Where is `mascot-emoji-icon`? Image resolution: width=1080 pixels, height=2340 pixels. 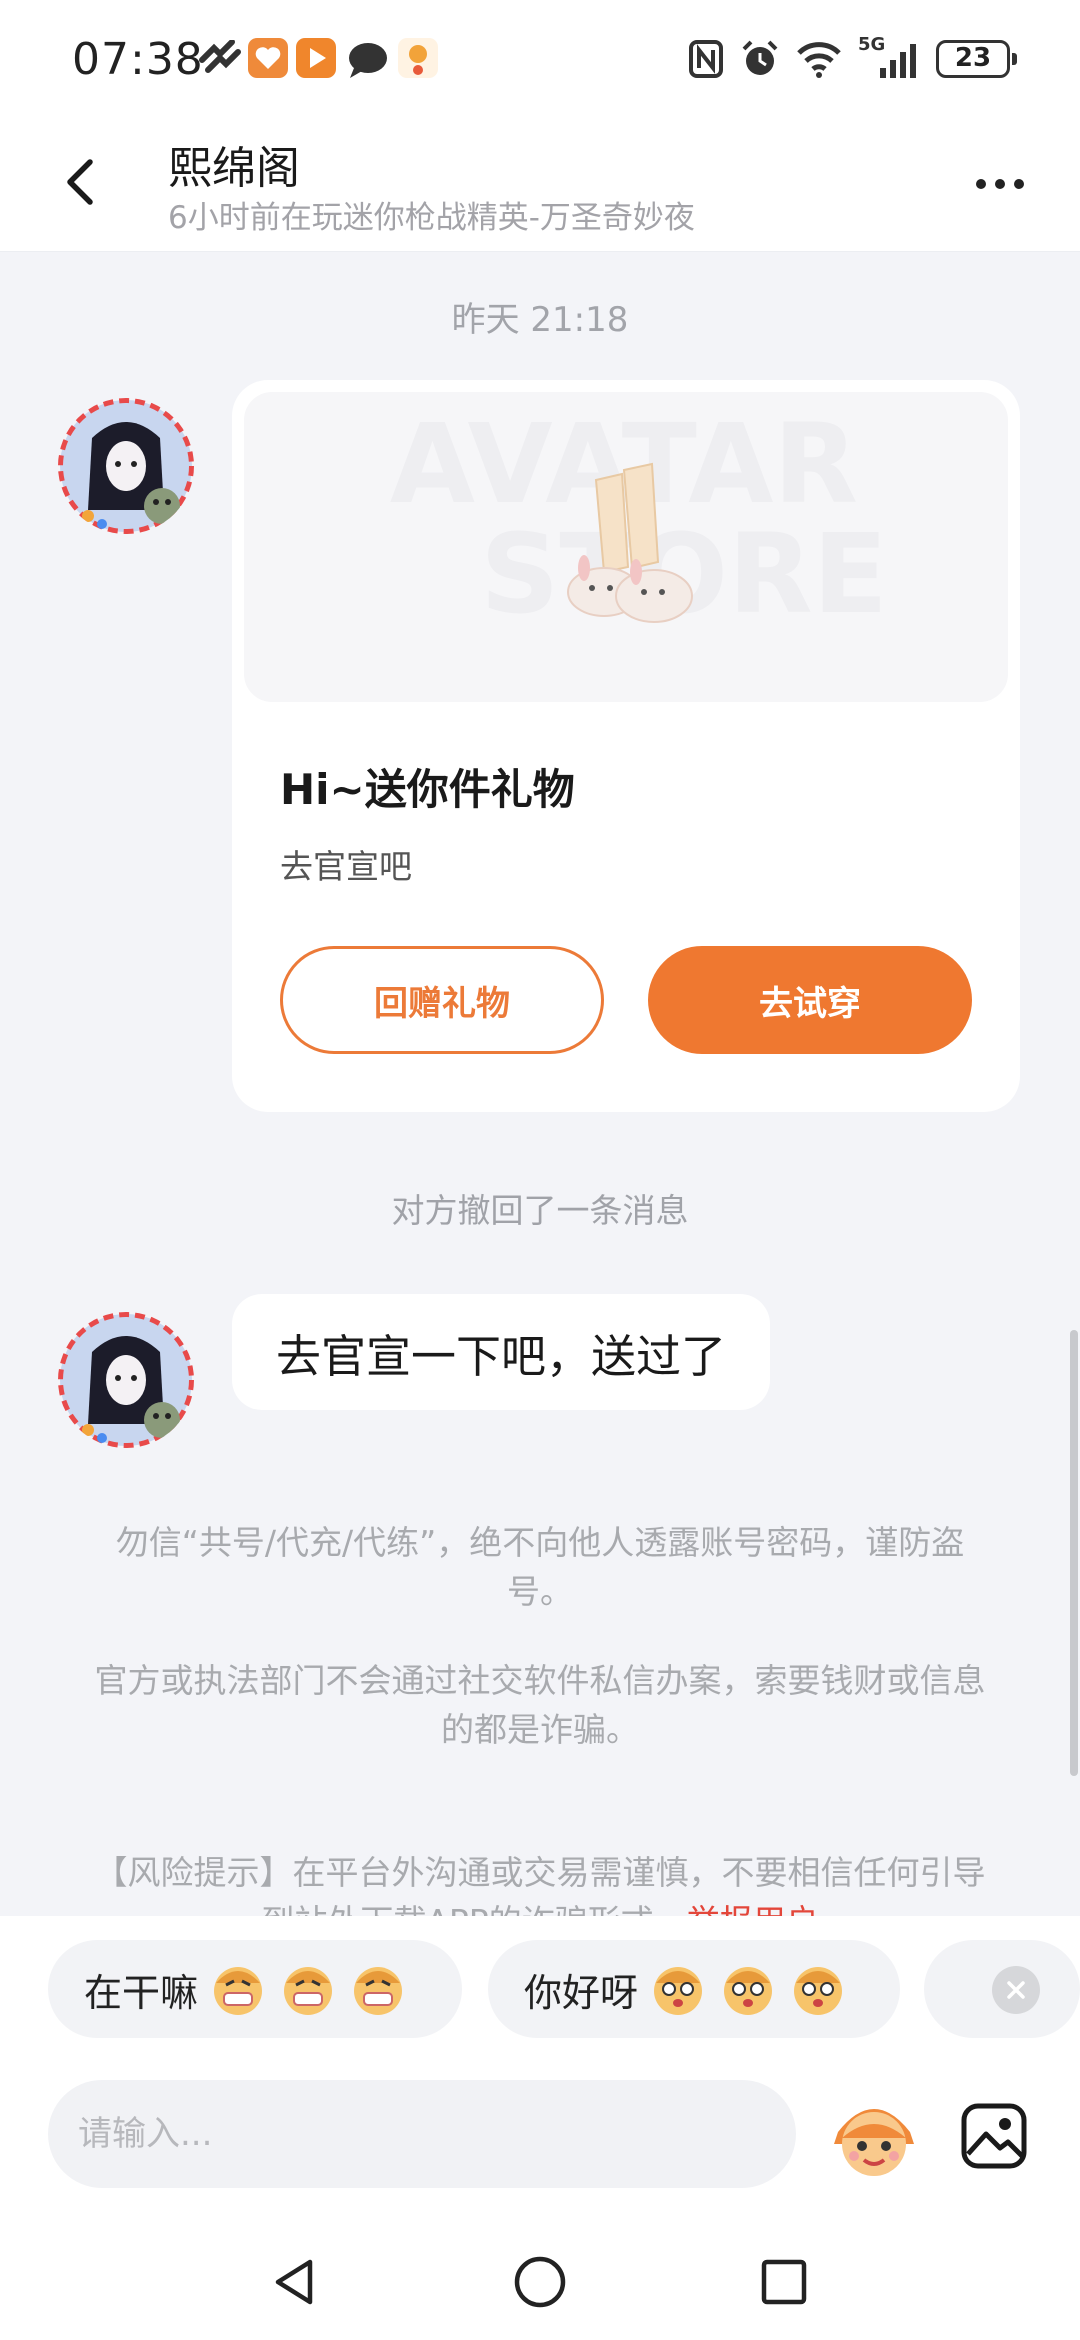 mascot-emoji-icon is located at coordinates (874, 2142).